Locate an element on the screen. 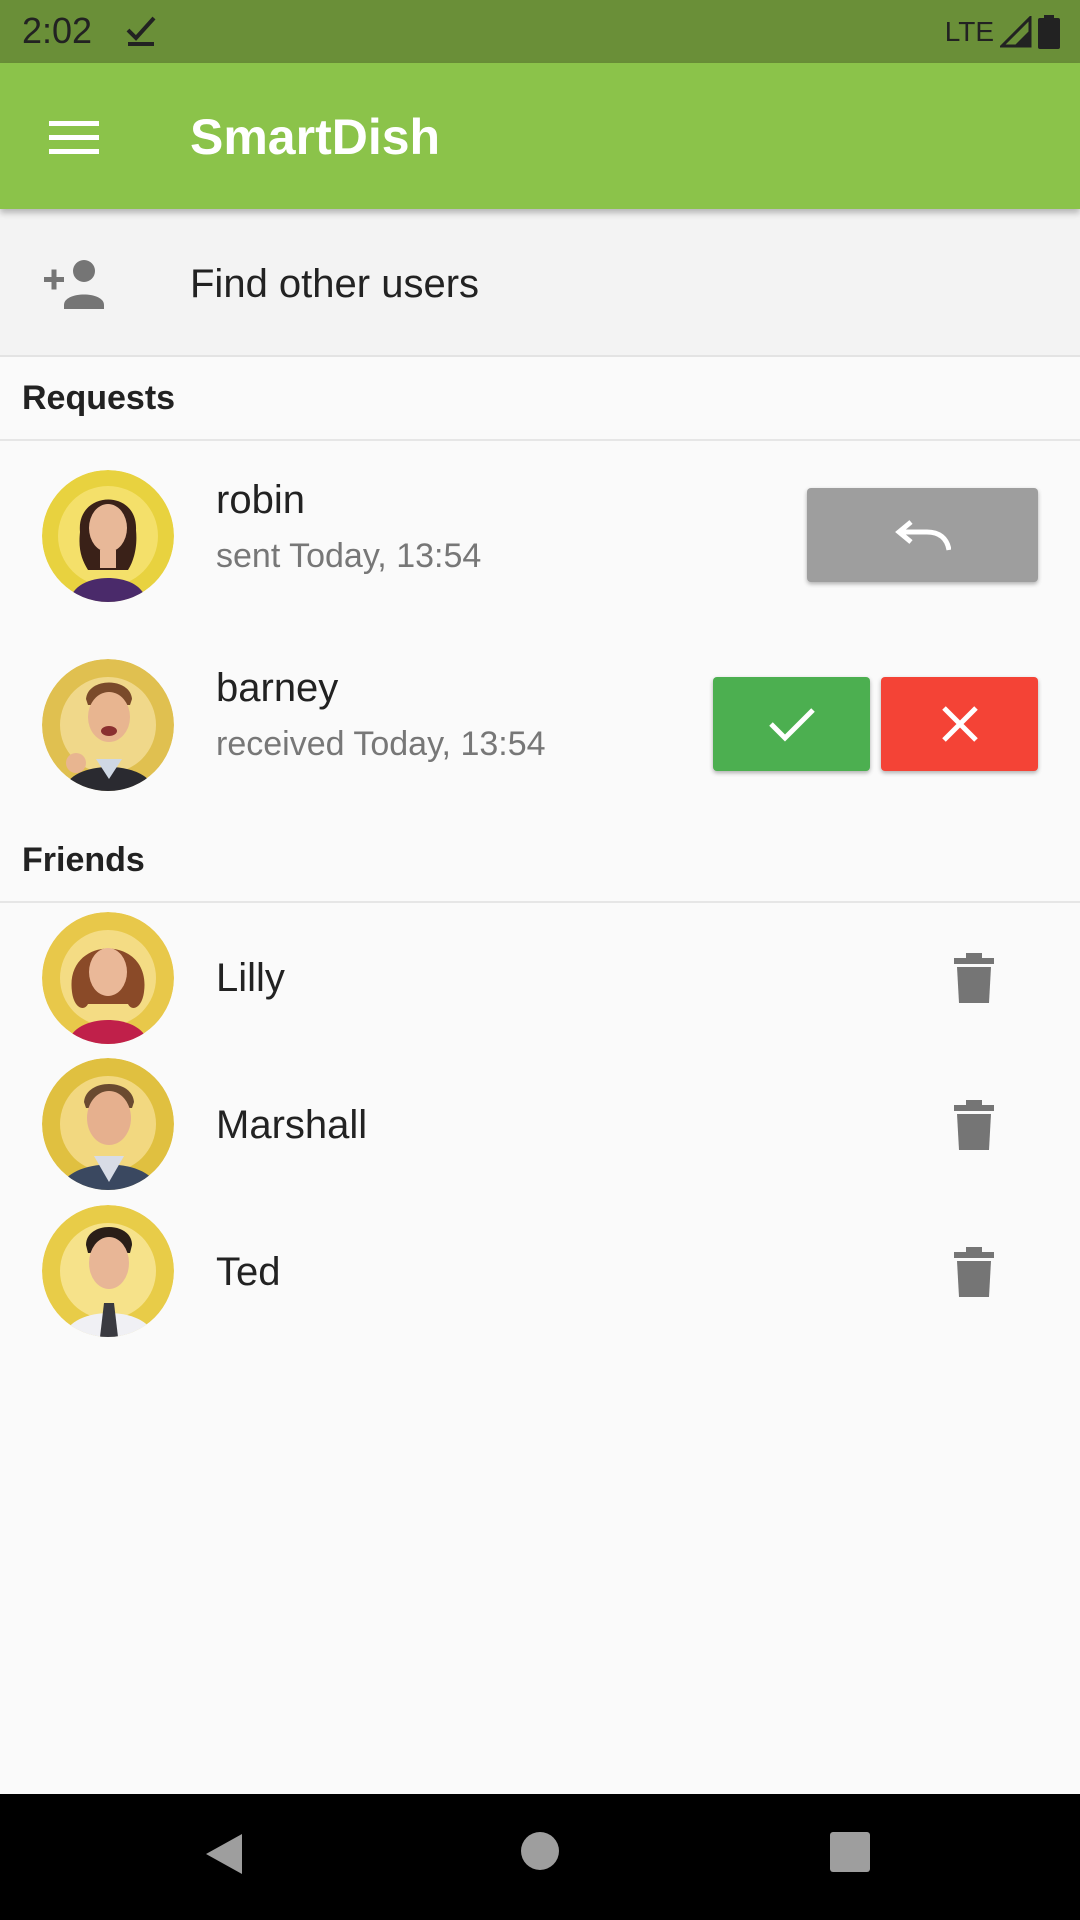 The width and height of the screenshot is (1080, 1920). requests-header: Requests is located at coordinates (540, 399).